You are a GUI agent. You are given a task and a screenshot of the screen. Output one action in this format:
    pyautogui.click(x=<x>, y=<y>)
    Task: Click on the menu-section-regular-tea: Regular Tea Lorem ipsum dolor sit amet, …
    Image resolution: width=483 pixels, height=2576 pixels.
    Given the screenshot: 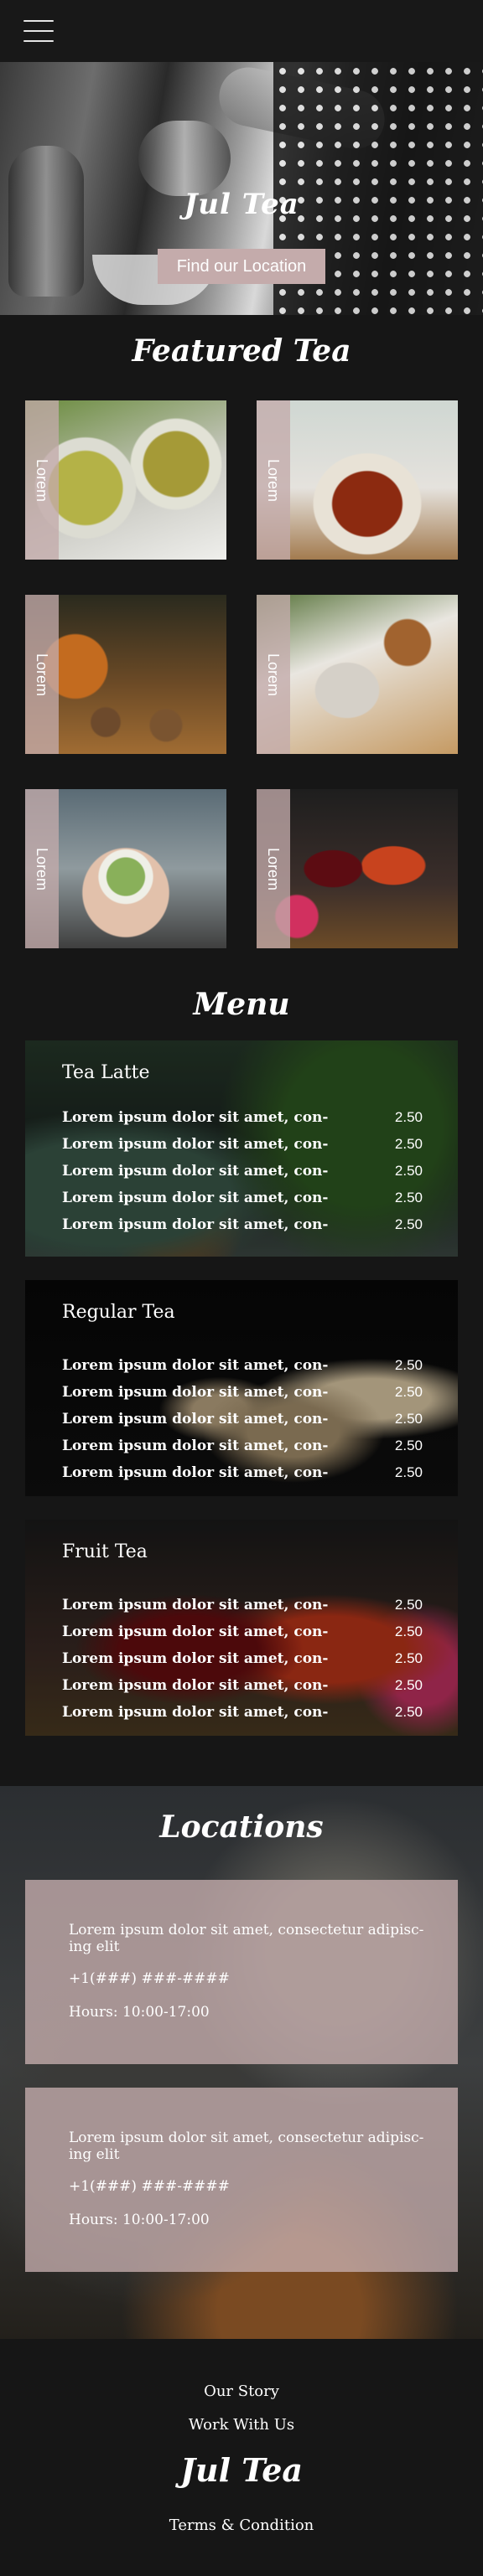 What is the action you would take?
    pyautogui.click(x=241, y=1388)
    